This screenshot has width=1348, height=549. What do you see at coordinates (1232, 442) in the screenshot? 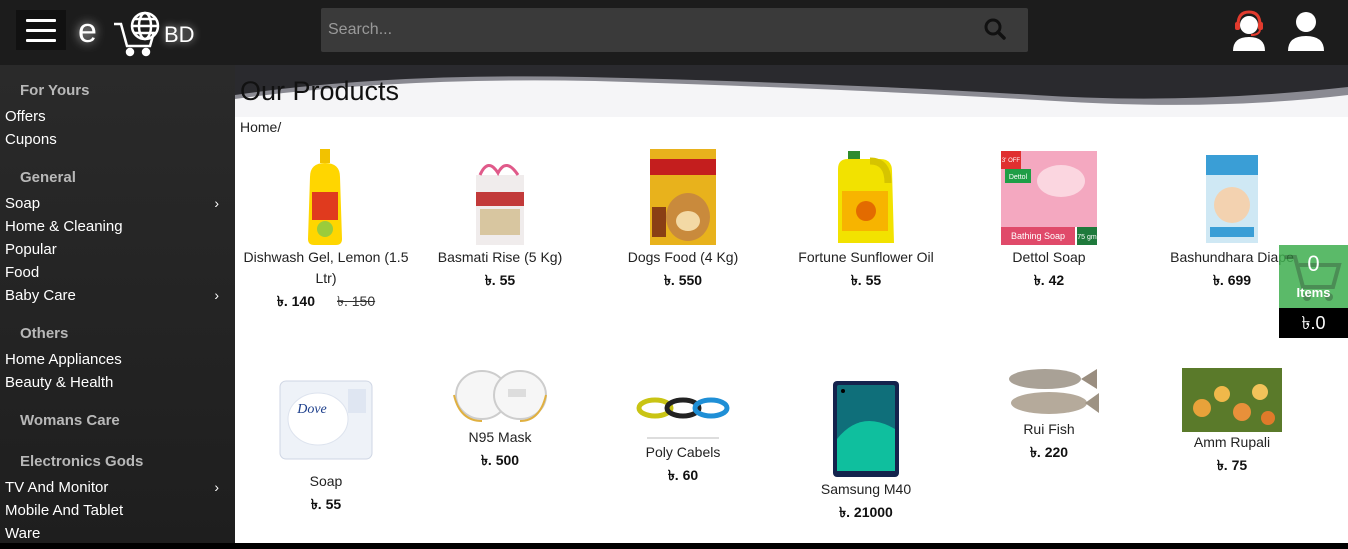
I see `product-name: Amm Rupali` at bounding box center [1232, 442].